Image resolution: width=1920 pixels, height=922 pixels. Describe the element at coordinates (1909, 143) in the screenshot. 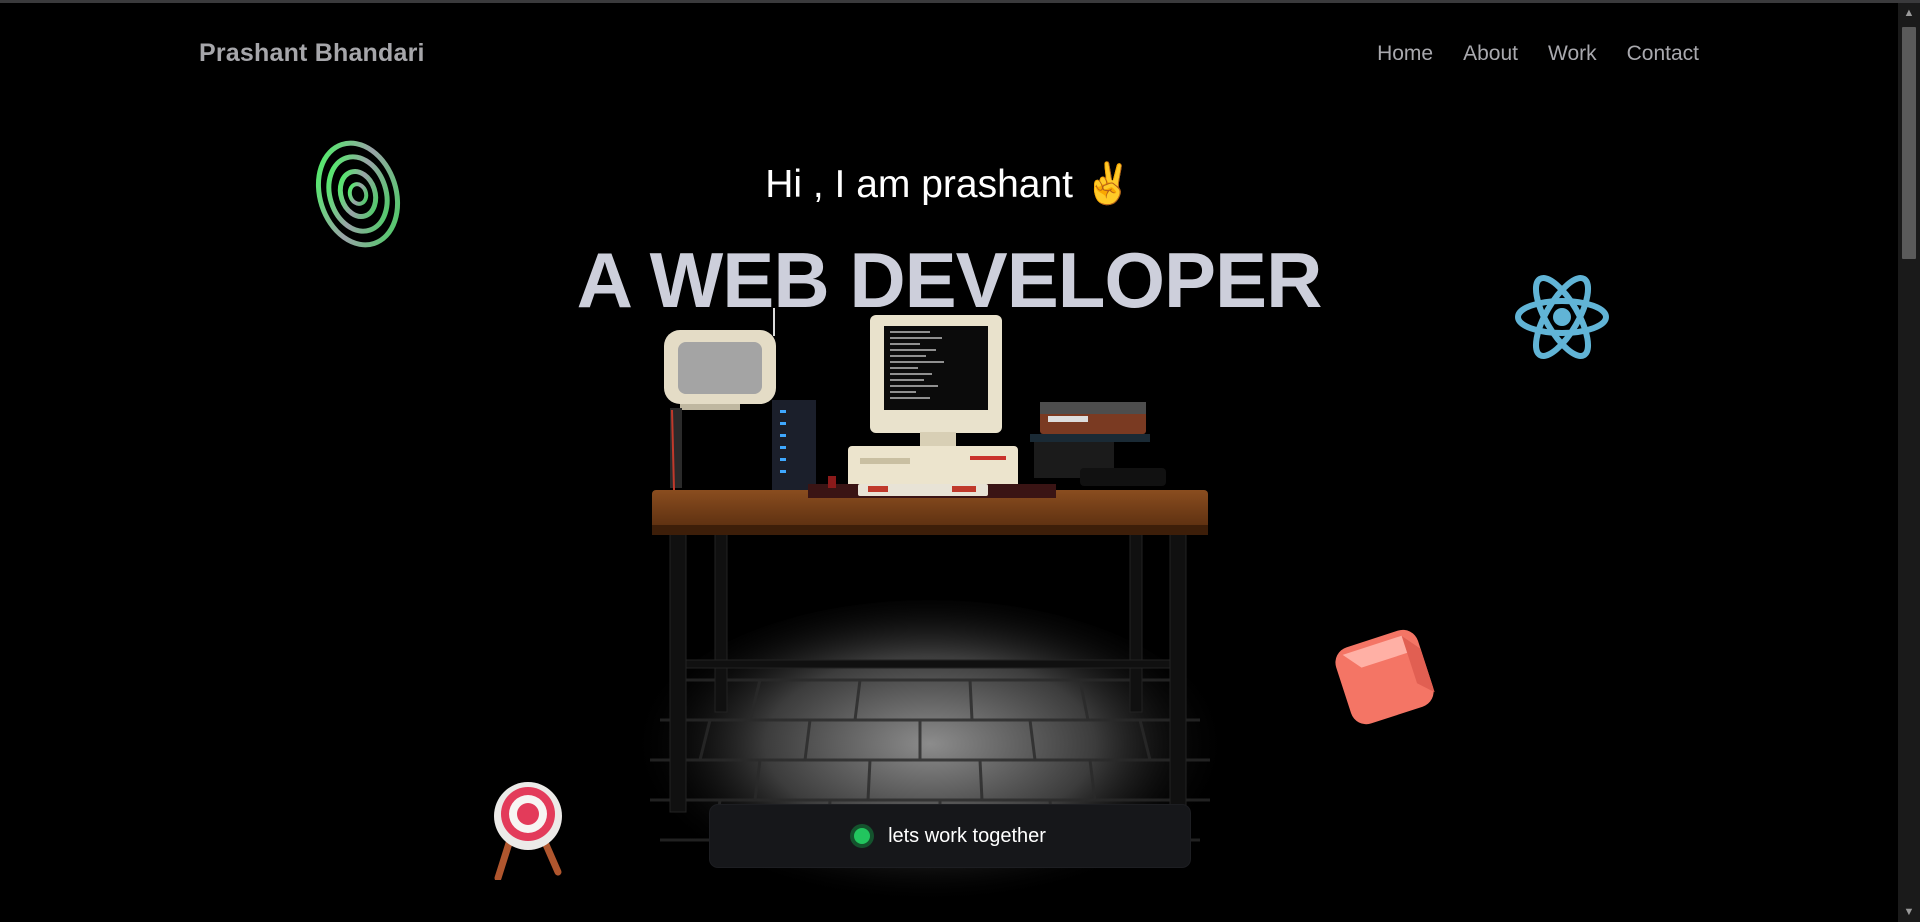

I see `scrollbar-thumb` at that location.